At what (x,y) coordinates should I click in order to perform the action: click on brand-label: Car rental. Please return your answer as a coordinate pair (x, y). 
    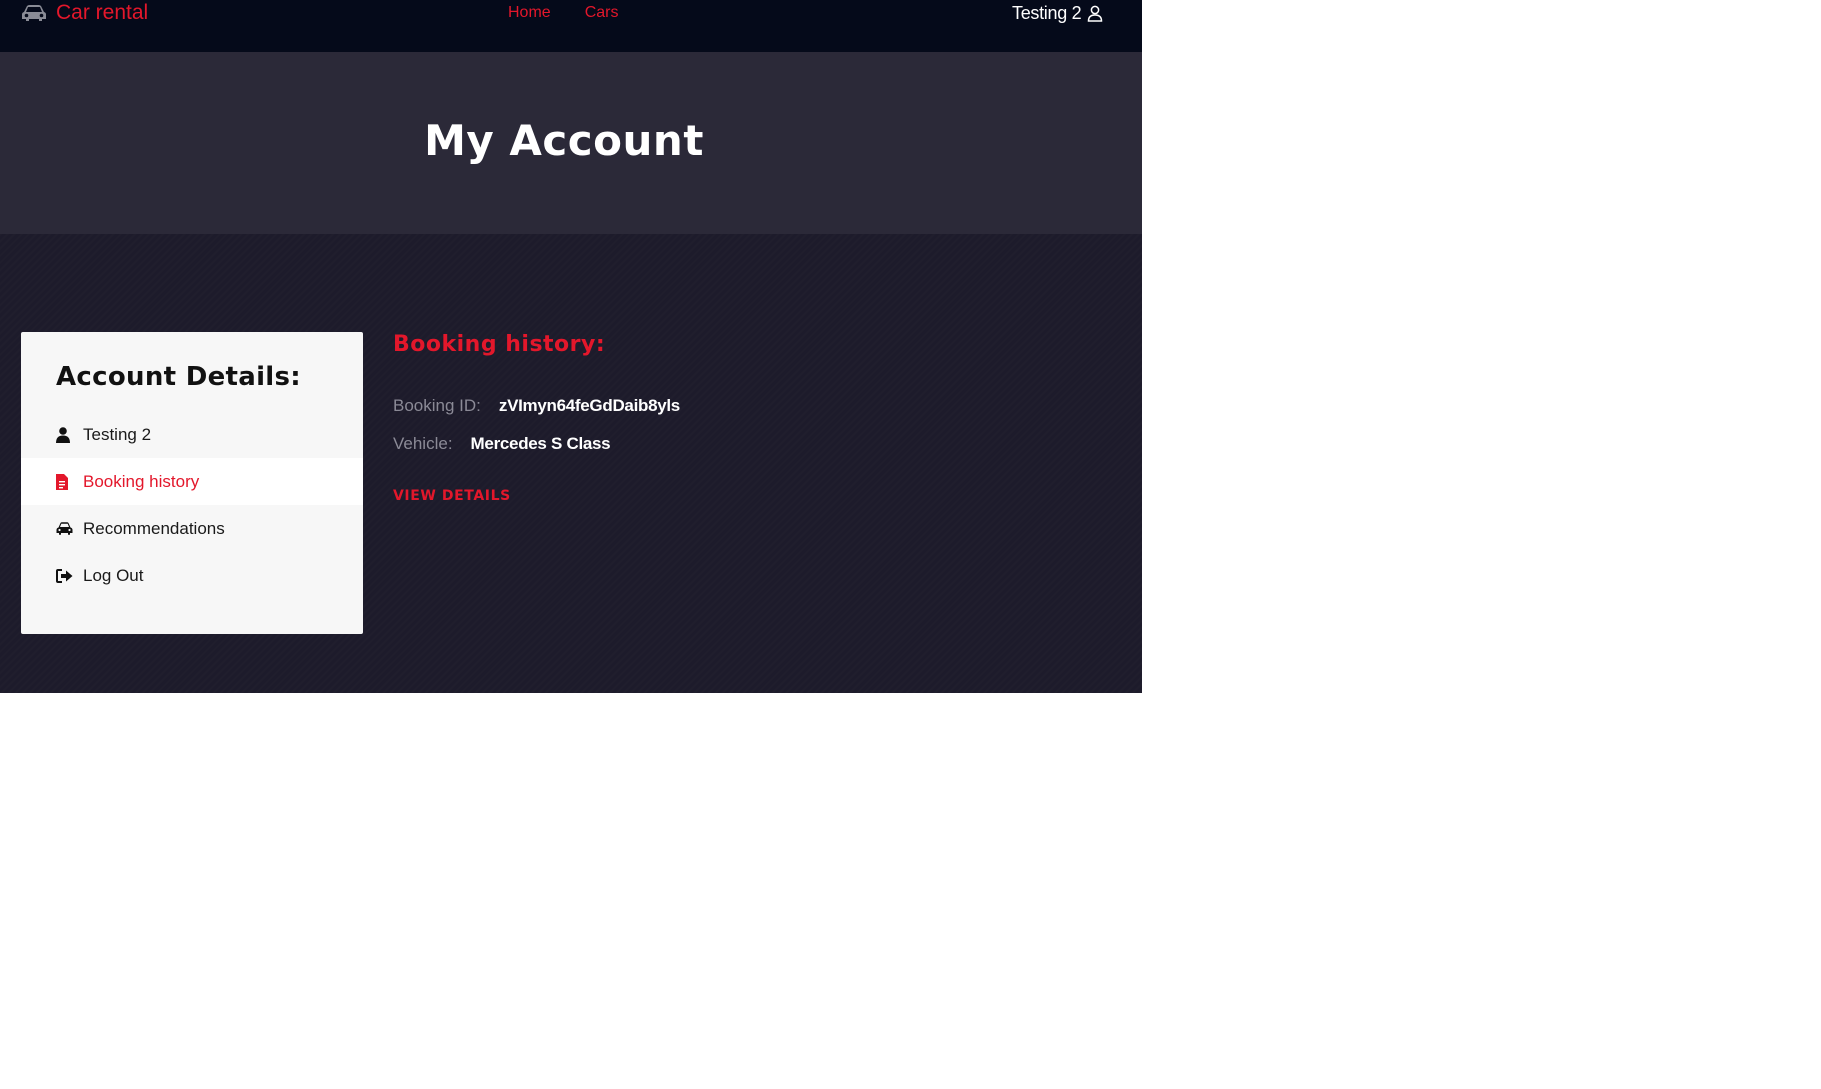
    Looking at the image, I should click on (102, 12).